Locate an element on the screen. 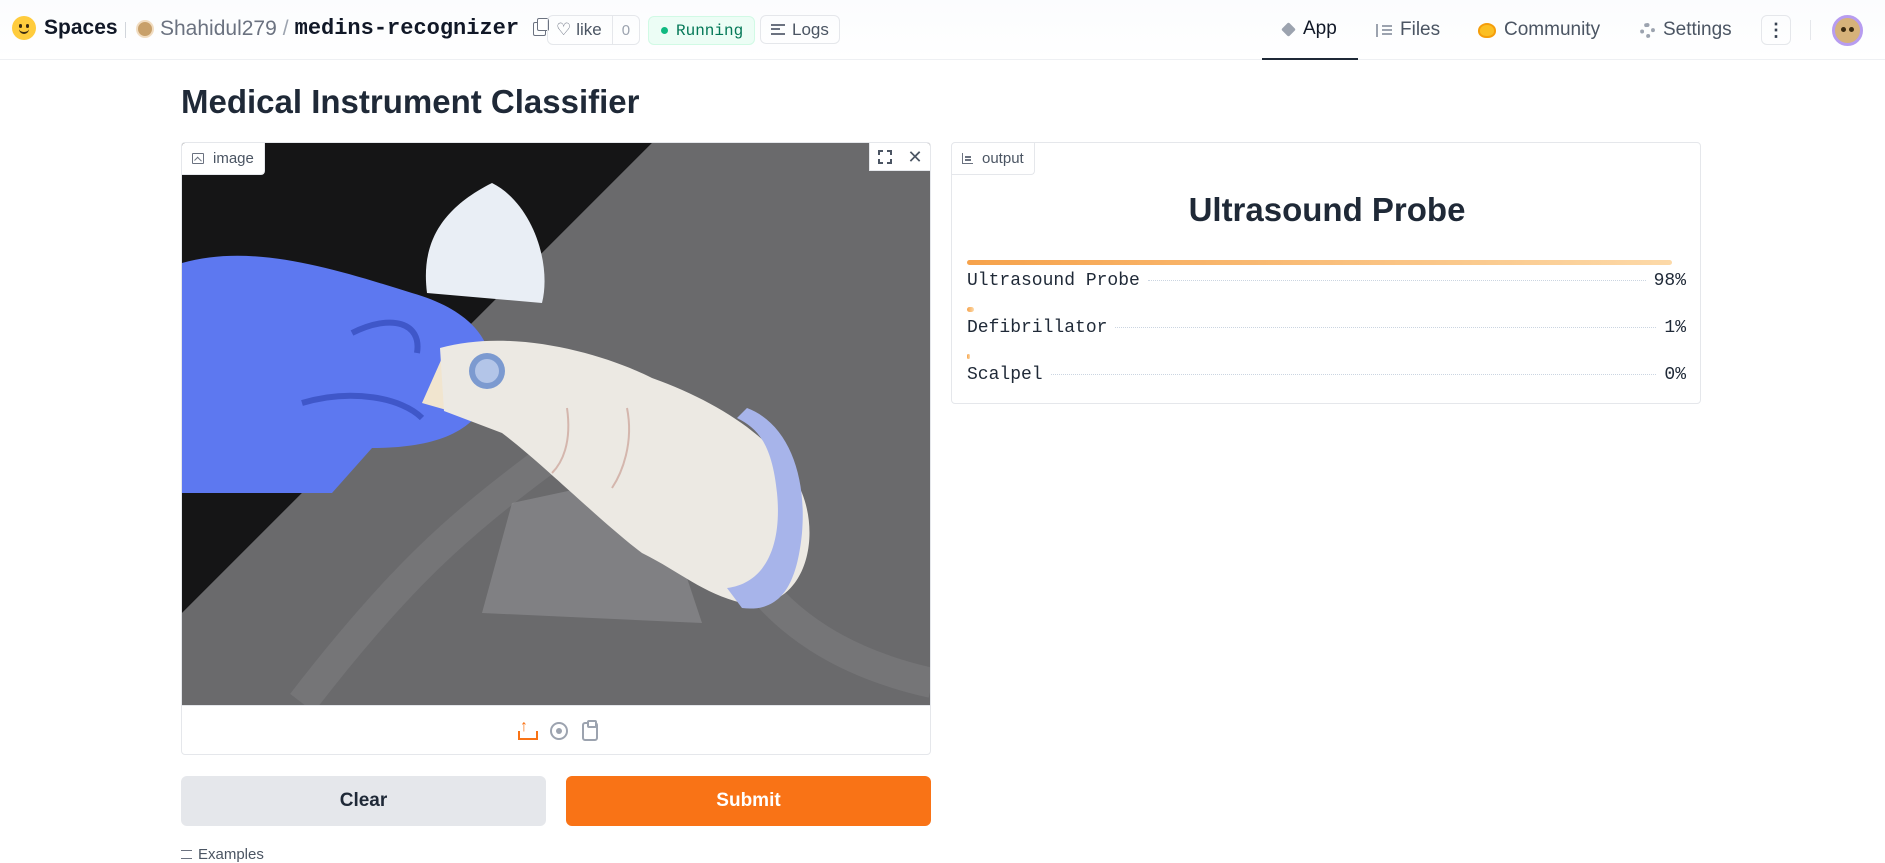 Image resolution: width=1885 pixels, height=863 pixels. nav-divider is located at coordinates (1810, 30).